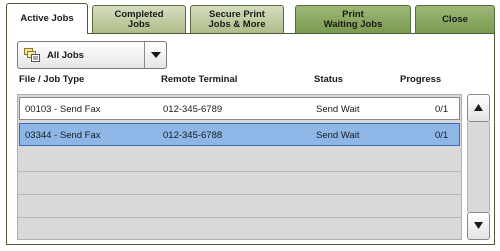 The image size is (500, 251). What do you see at coordinates (353, 24) in the screenshot?
I see `print-waiting-jobs-label-2: Waiting Jobs` at bounding box center [353, 24].